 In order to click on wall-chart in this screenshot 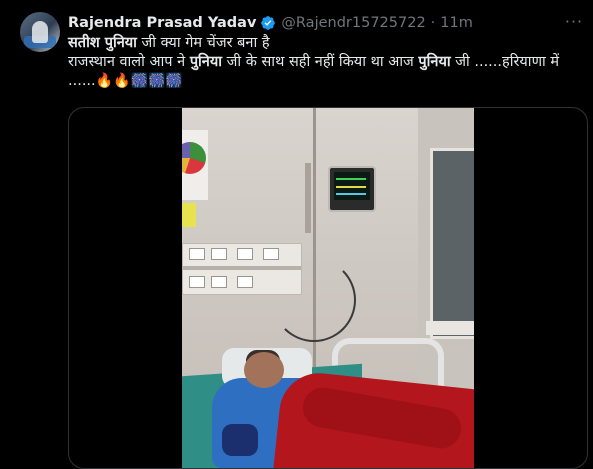, I will do `click(195, 165)`.